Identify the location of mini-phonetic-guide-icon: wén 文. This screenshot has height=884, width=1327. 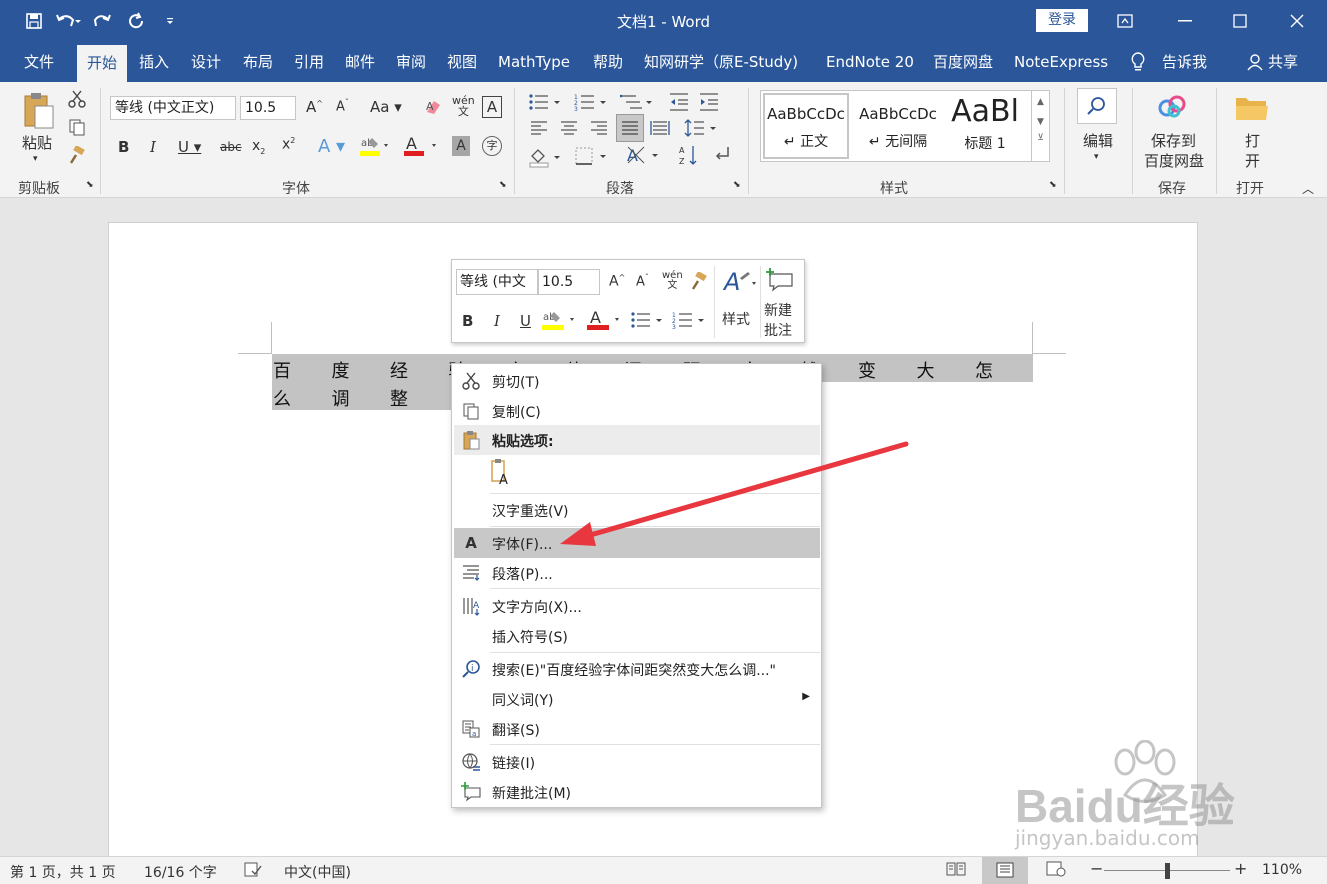
(672, 281).